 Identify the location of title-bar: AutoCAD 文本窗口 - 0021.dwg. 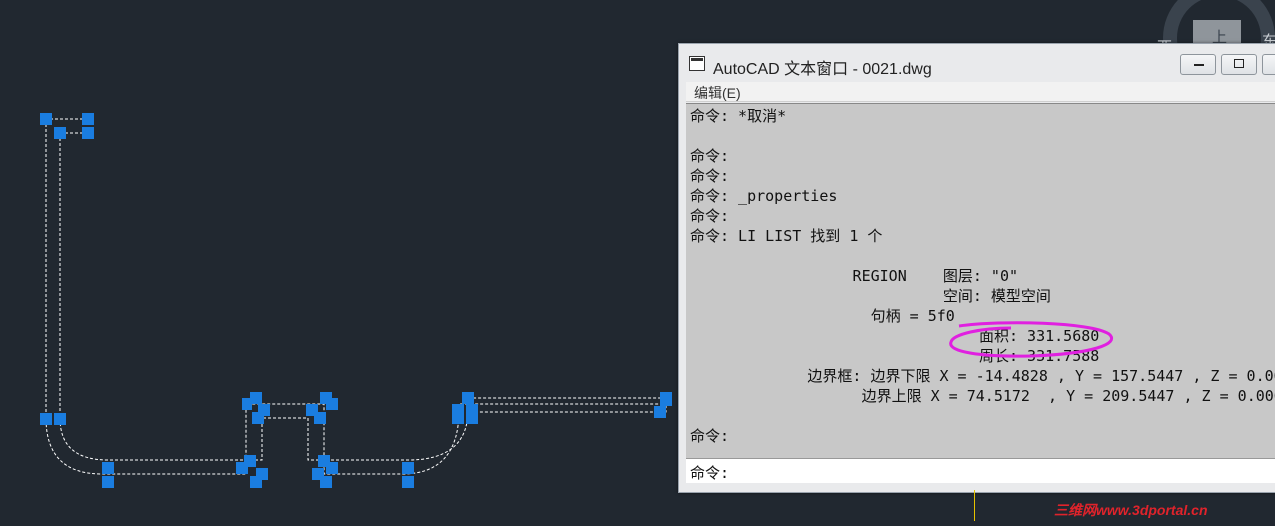
(977, 63).